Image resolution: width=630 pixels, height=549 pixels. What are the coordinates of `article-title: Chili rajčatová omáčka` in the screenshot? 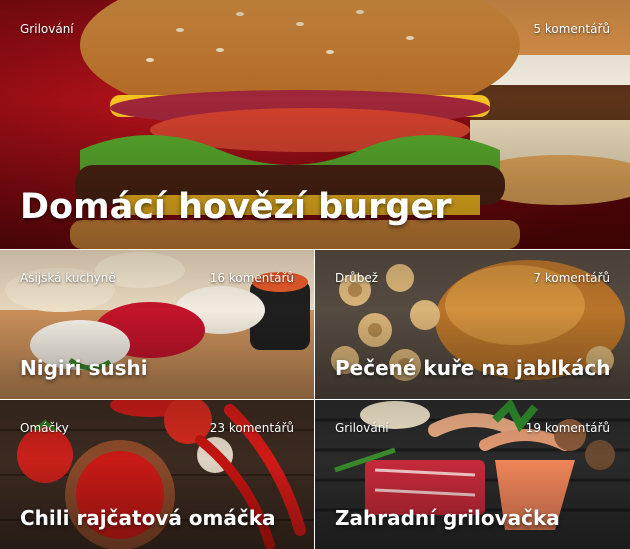 It's located at (160, 518).